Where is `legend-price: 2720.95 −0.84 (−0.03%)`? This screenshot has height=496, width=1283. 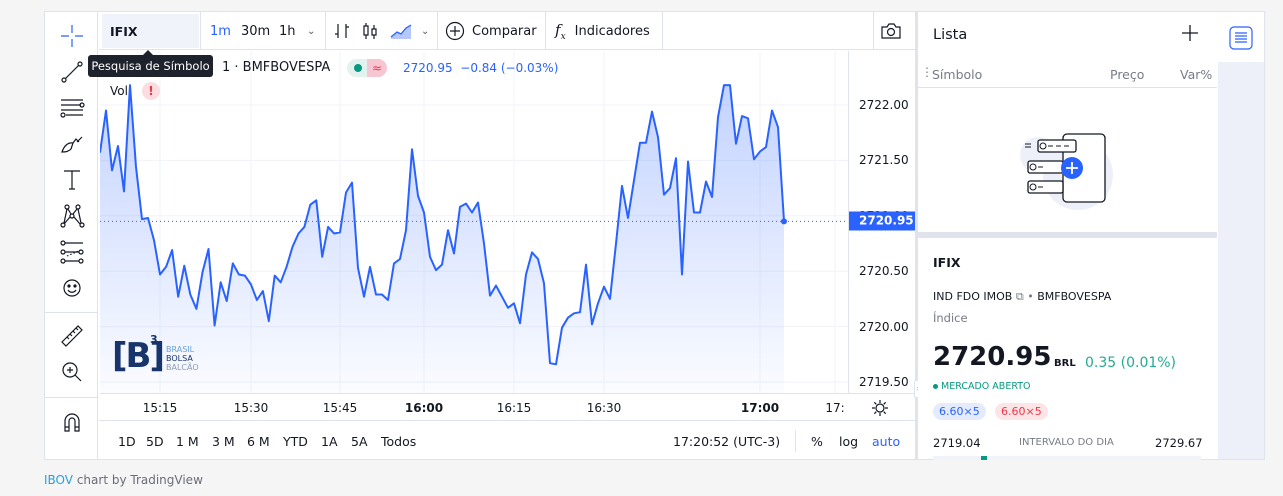 legend-price: 2720.95 −0.84 (−0.03%) is located at coordinates (480, 68).